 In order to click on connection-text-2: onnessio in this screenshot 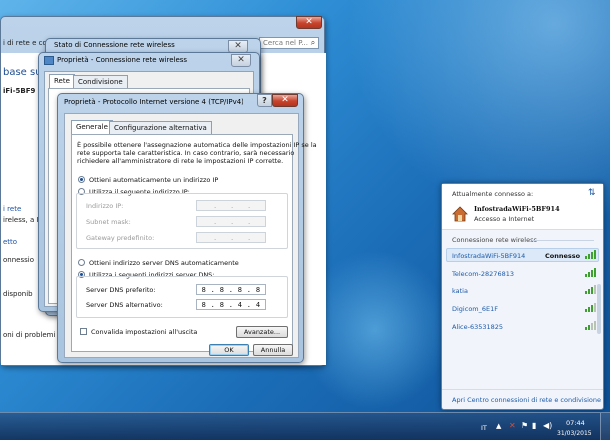, I will do `click(18, 260)`.